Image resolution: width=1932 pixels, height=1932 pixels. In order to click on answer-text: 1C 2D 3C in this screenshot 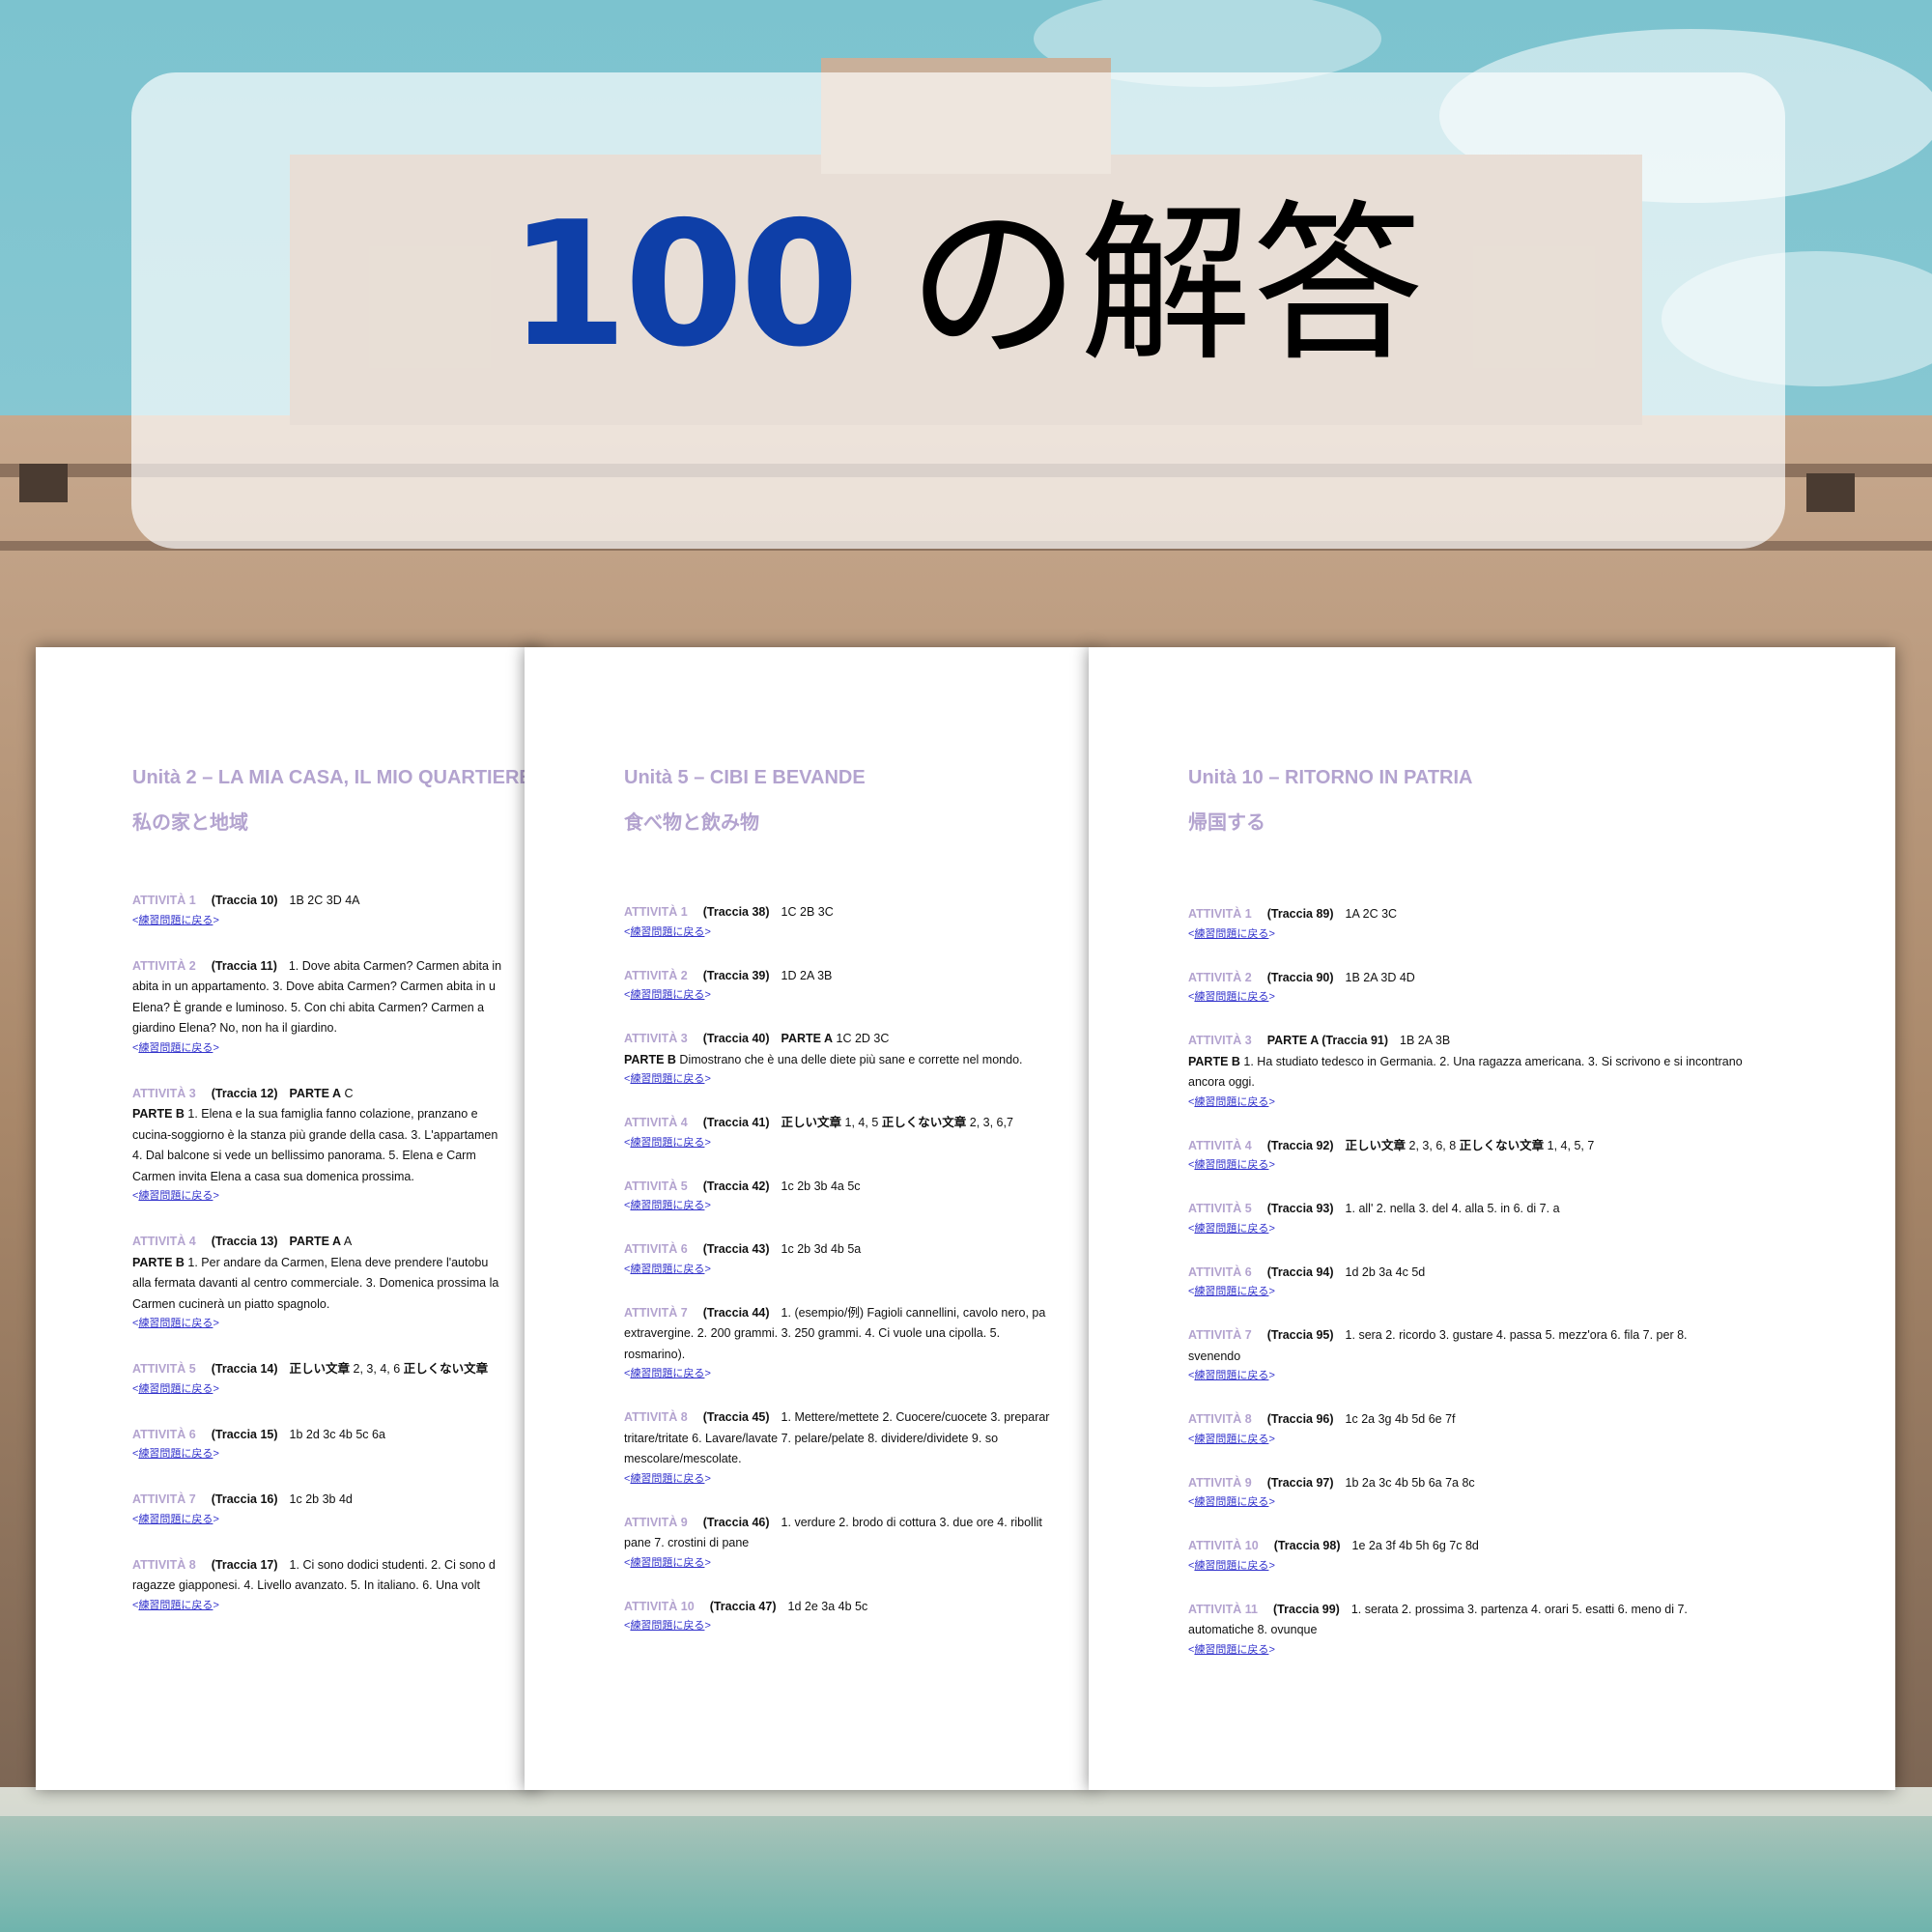, I will do `click(861, 1038)`.